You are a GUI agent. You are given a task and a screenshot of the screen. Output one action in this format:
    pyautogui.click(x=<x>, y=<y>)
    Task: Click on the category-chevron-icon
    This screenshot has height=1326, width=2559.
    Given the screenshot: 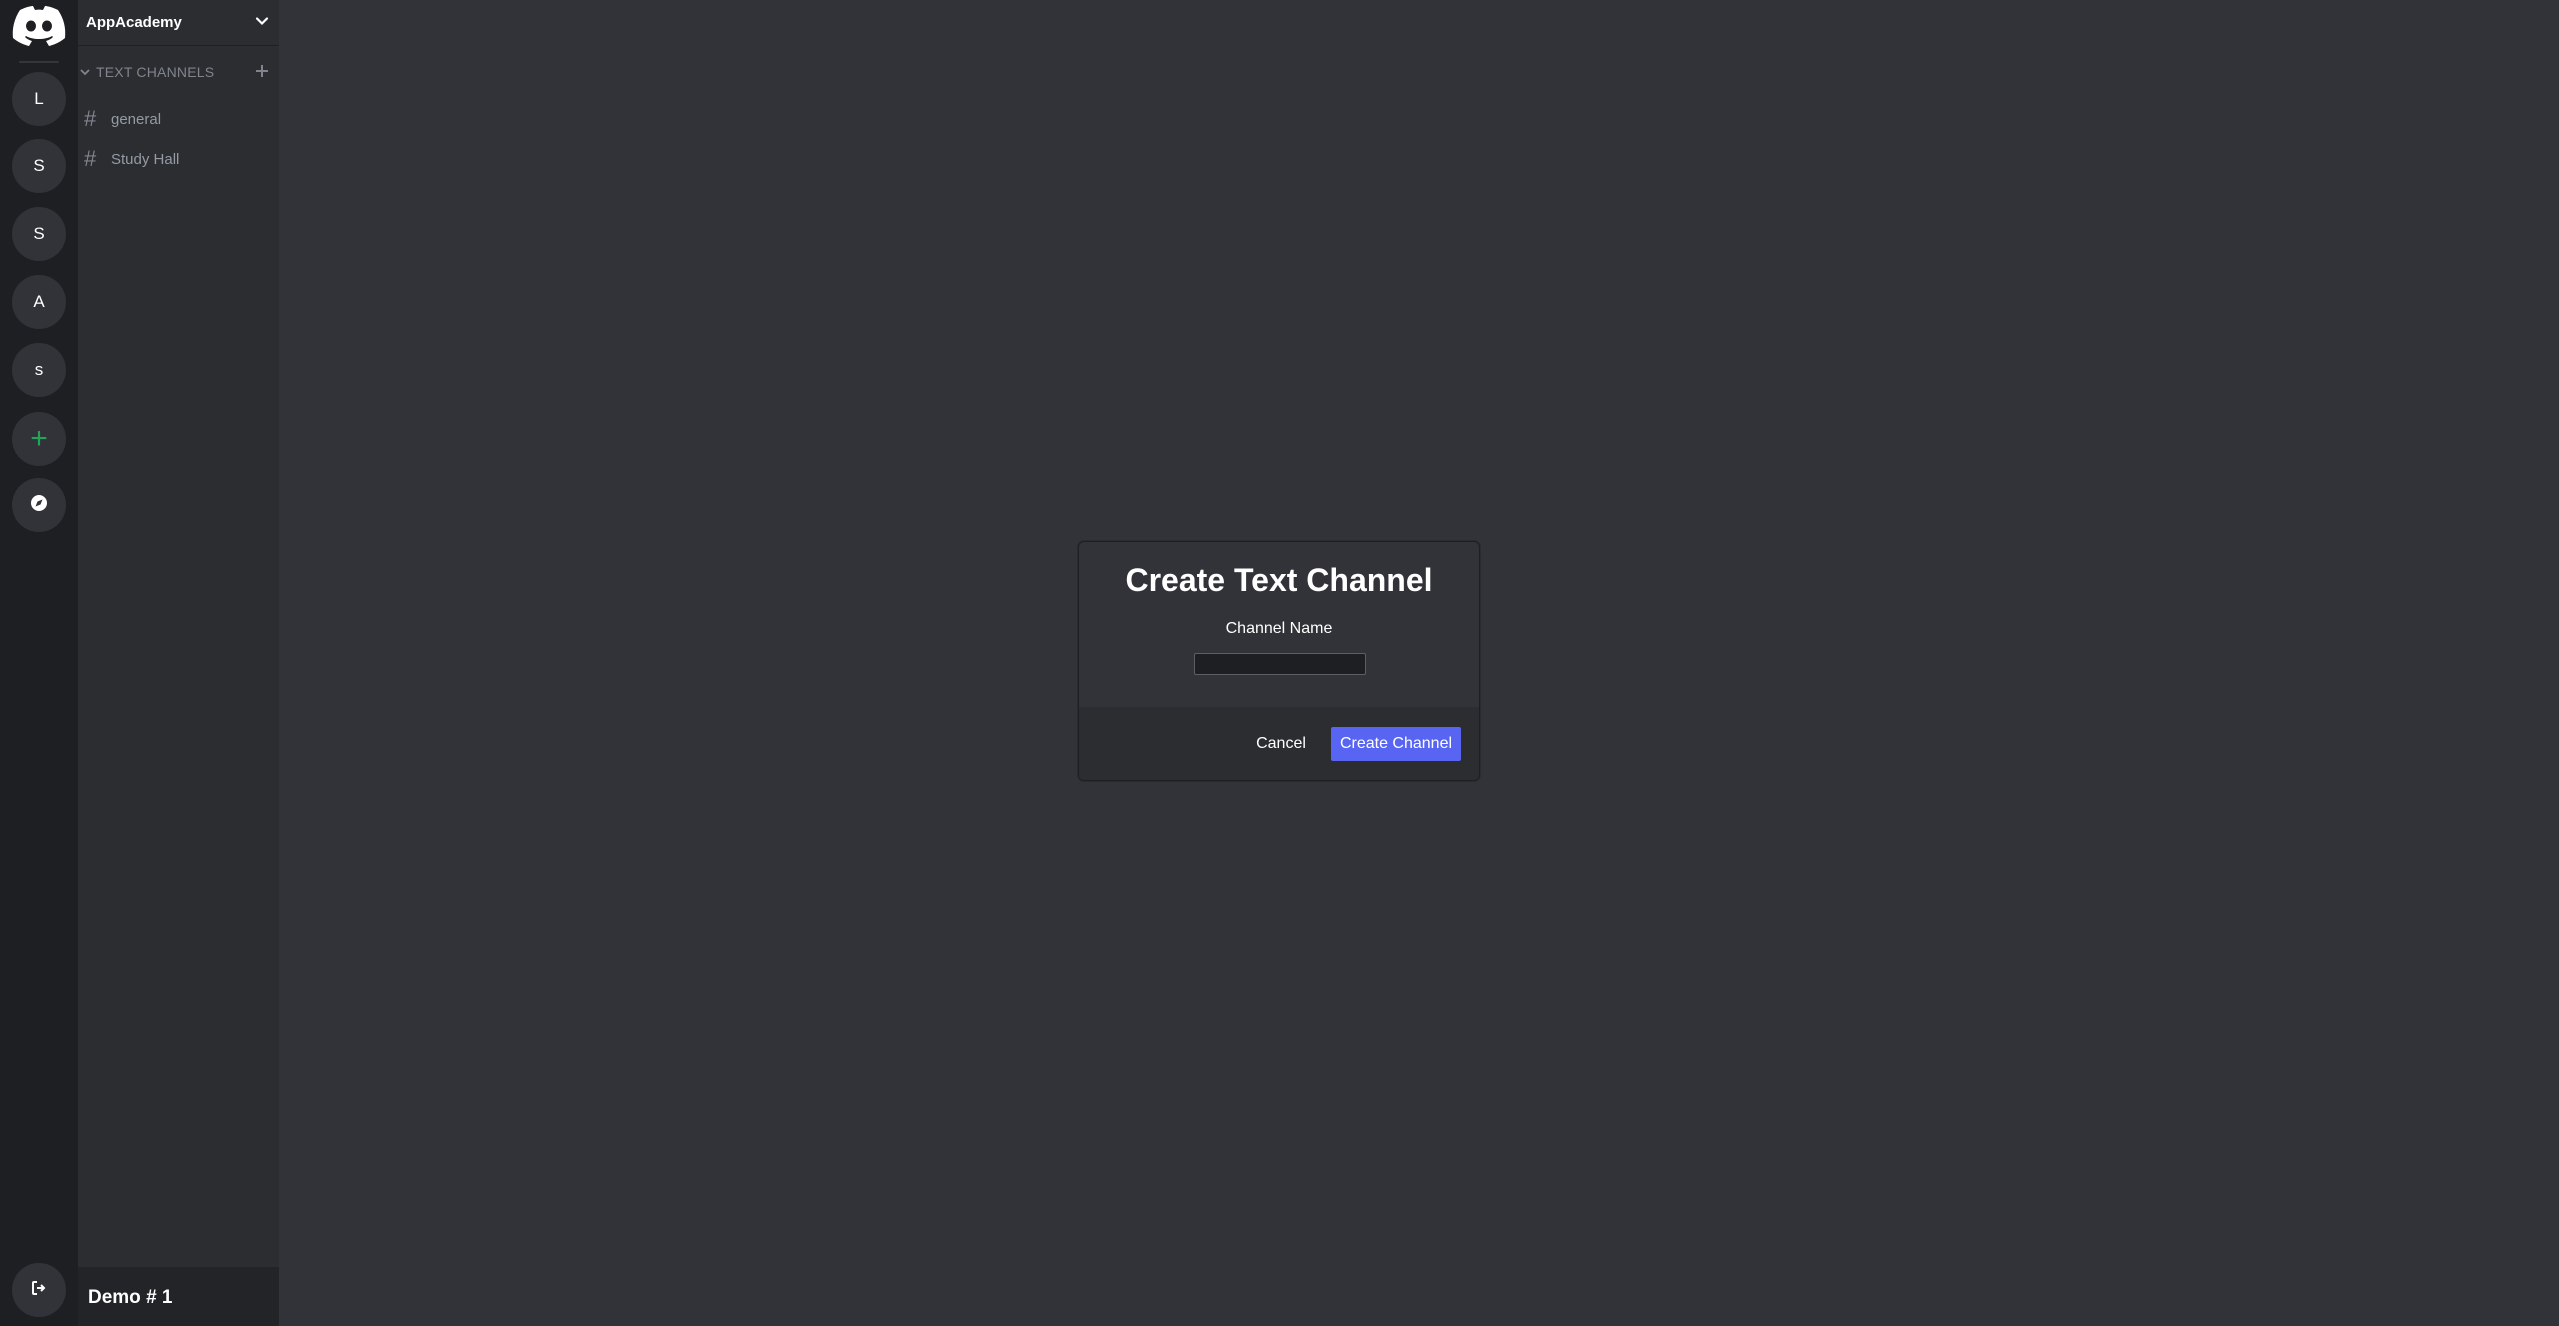 What is the action you would take?
    pyautogui.click(x=85, y=71)
    